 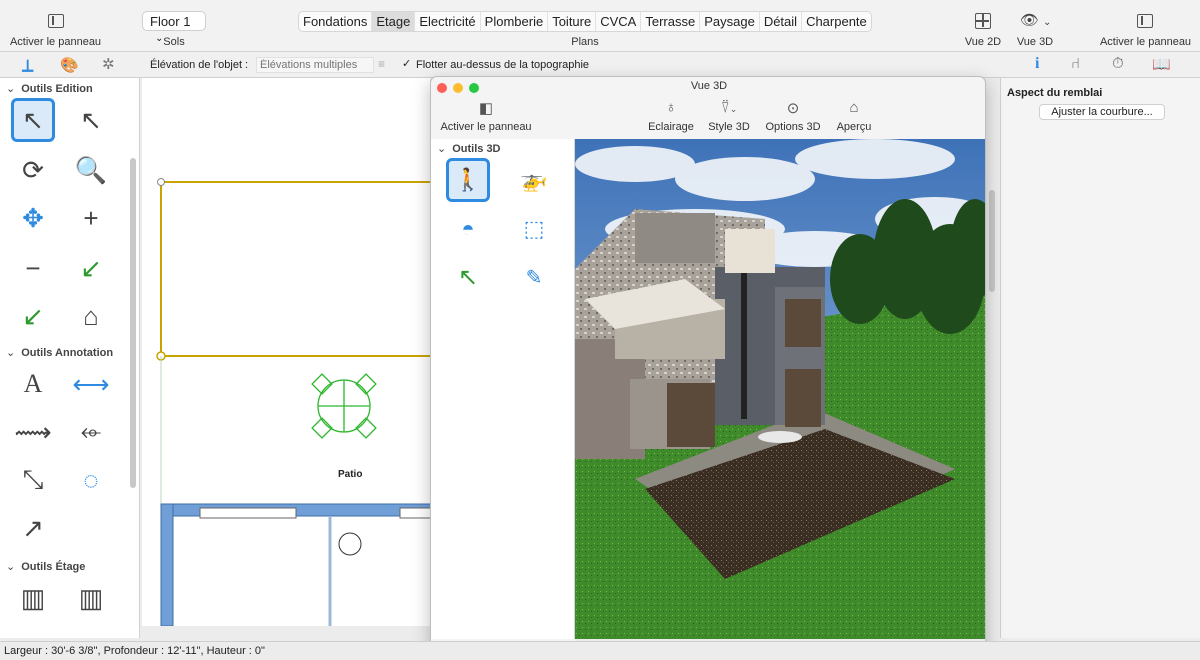 I want to click on break-line-tool: ↙, so click(x=91, y=268).